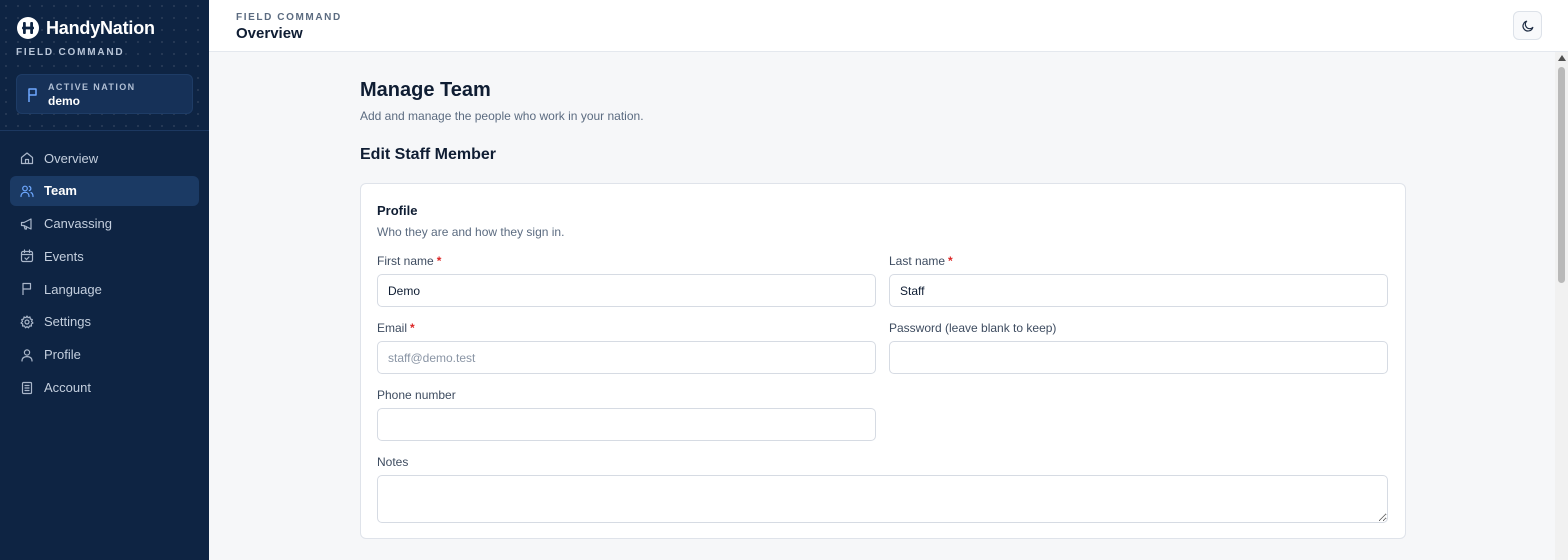 Image resolution: width=1568 pixels, height=560 pixels. What do you see at coordinates (393, 462) in the screenshot?
I see `notes-label: Notes` at bounding box center [393, 462].